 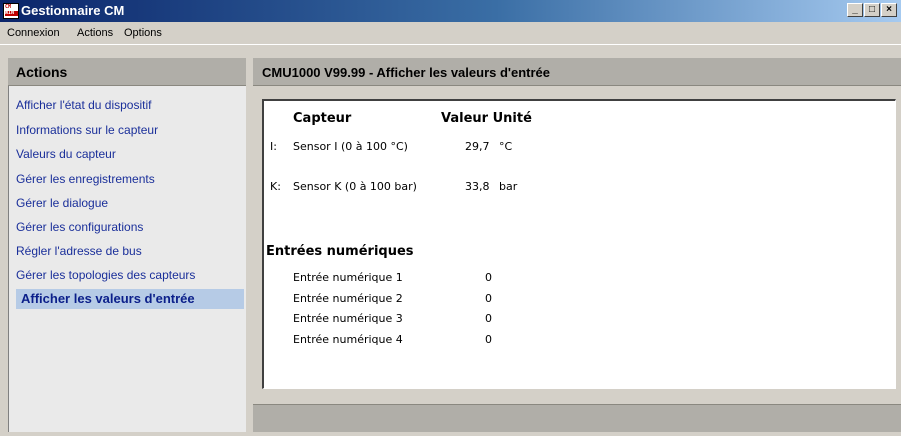 I want to click on maximize-button: □, so click(x=872, y=10).